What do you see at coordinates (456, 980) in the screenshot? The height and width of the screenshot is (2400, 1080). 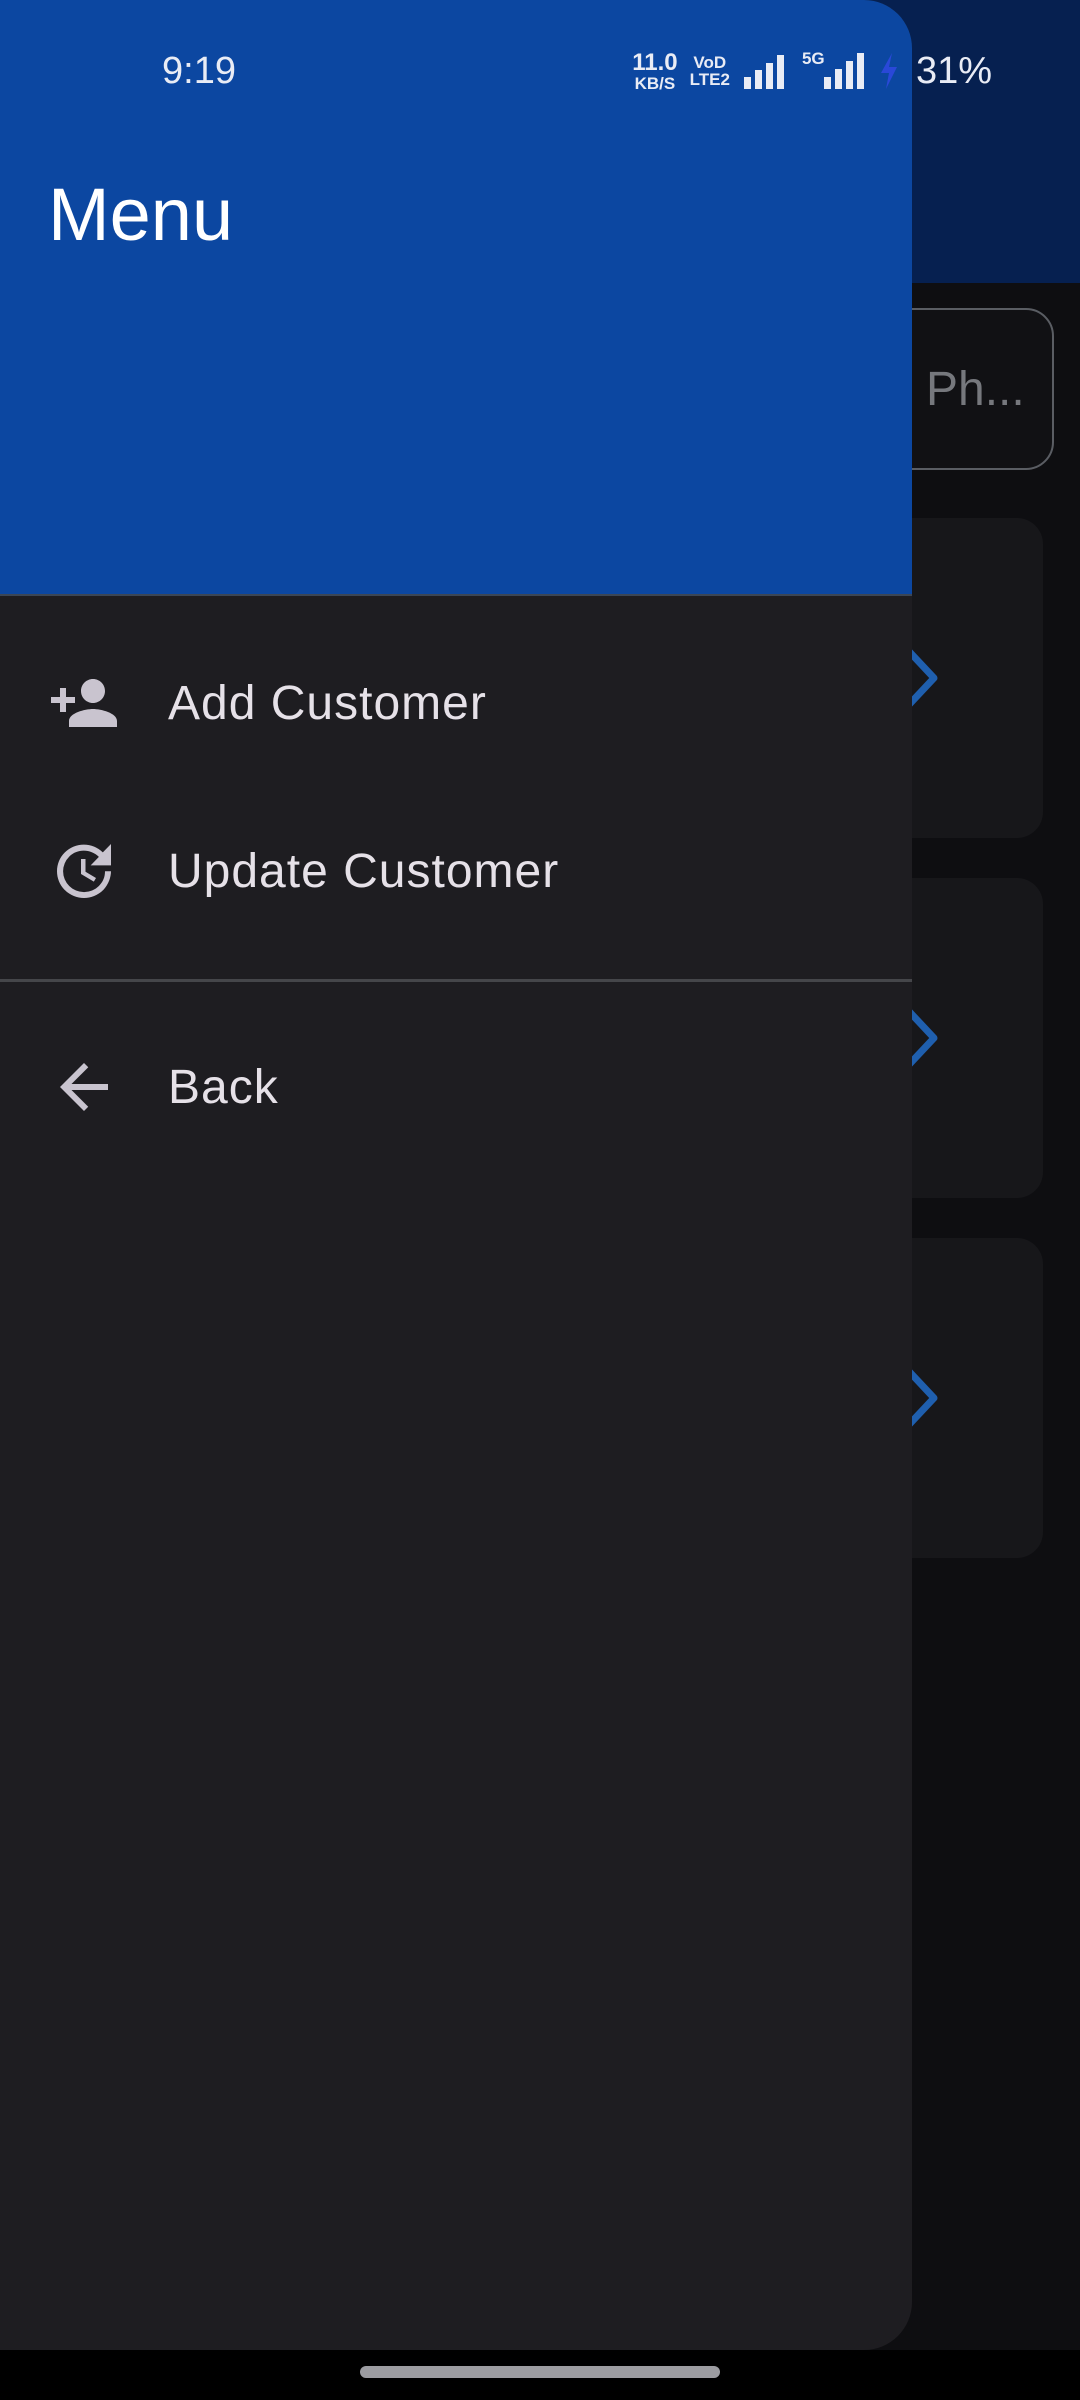 I see `drawer-divider` at bounding box center [456, 980].